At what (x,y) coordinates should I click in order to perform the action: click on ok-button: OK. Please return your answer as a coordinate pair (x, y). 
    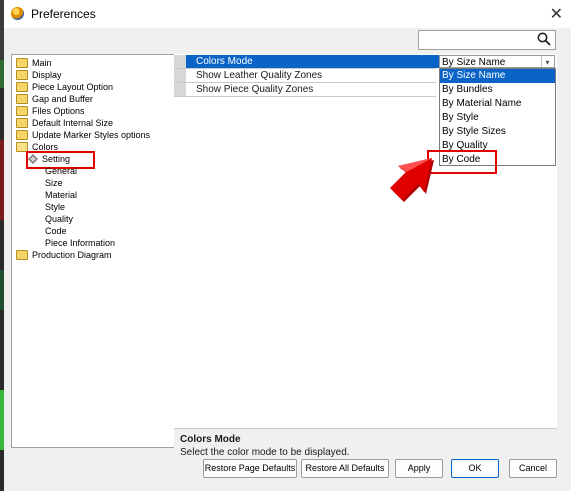
    Looking at the image, I should click on (475, 468).